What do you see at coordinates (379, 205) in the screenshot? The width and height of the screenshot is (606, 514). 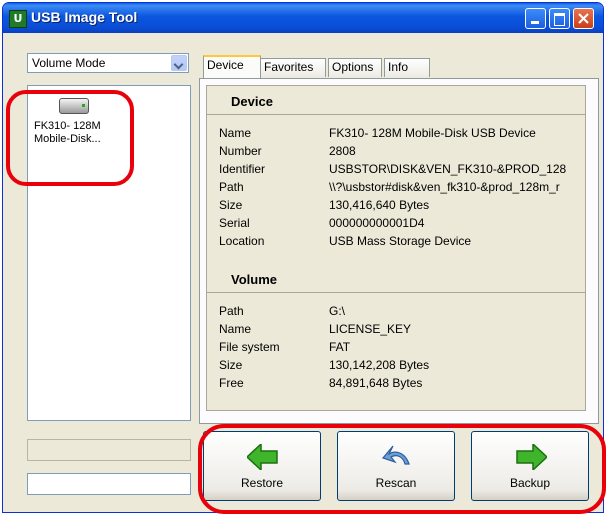 I see `field-value: 130,416,640 Bytes` at bounding box center [379, 205].